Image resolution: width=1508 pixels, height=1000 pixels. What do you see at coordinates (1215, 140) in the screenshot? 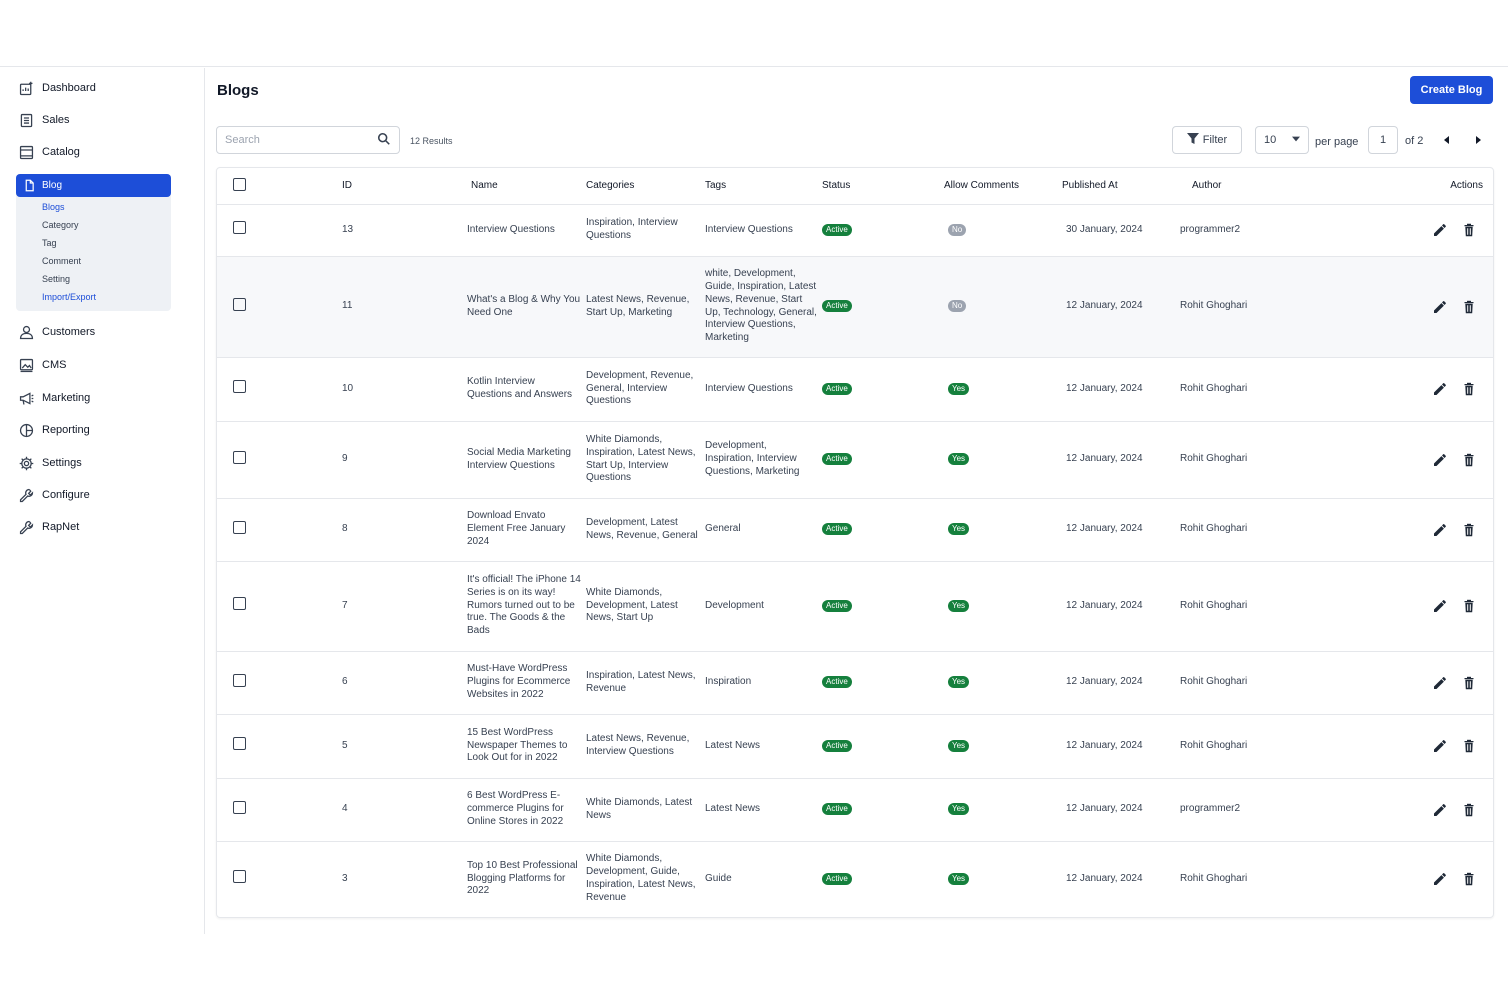
I see `filter-label: Filter` at bounding box center [1215, 140].